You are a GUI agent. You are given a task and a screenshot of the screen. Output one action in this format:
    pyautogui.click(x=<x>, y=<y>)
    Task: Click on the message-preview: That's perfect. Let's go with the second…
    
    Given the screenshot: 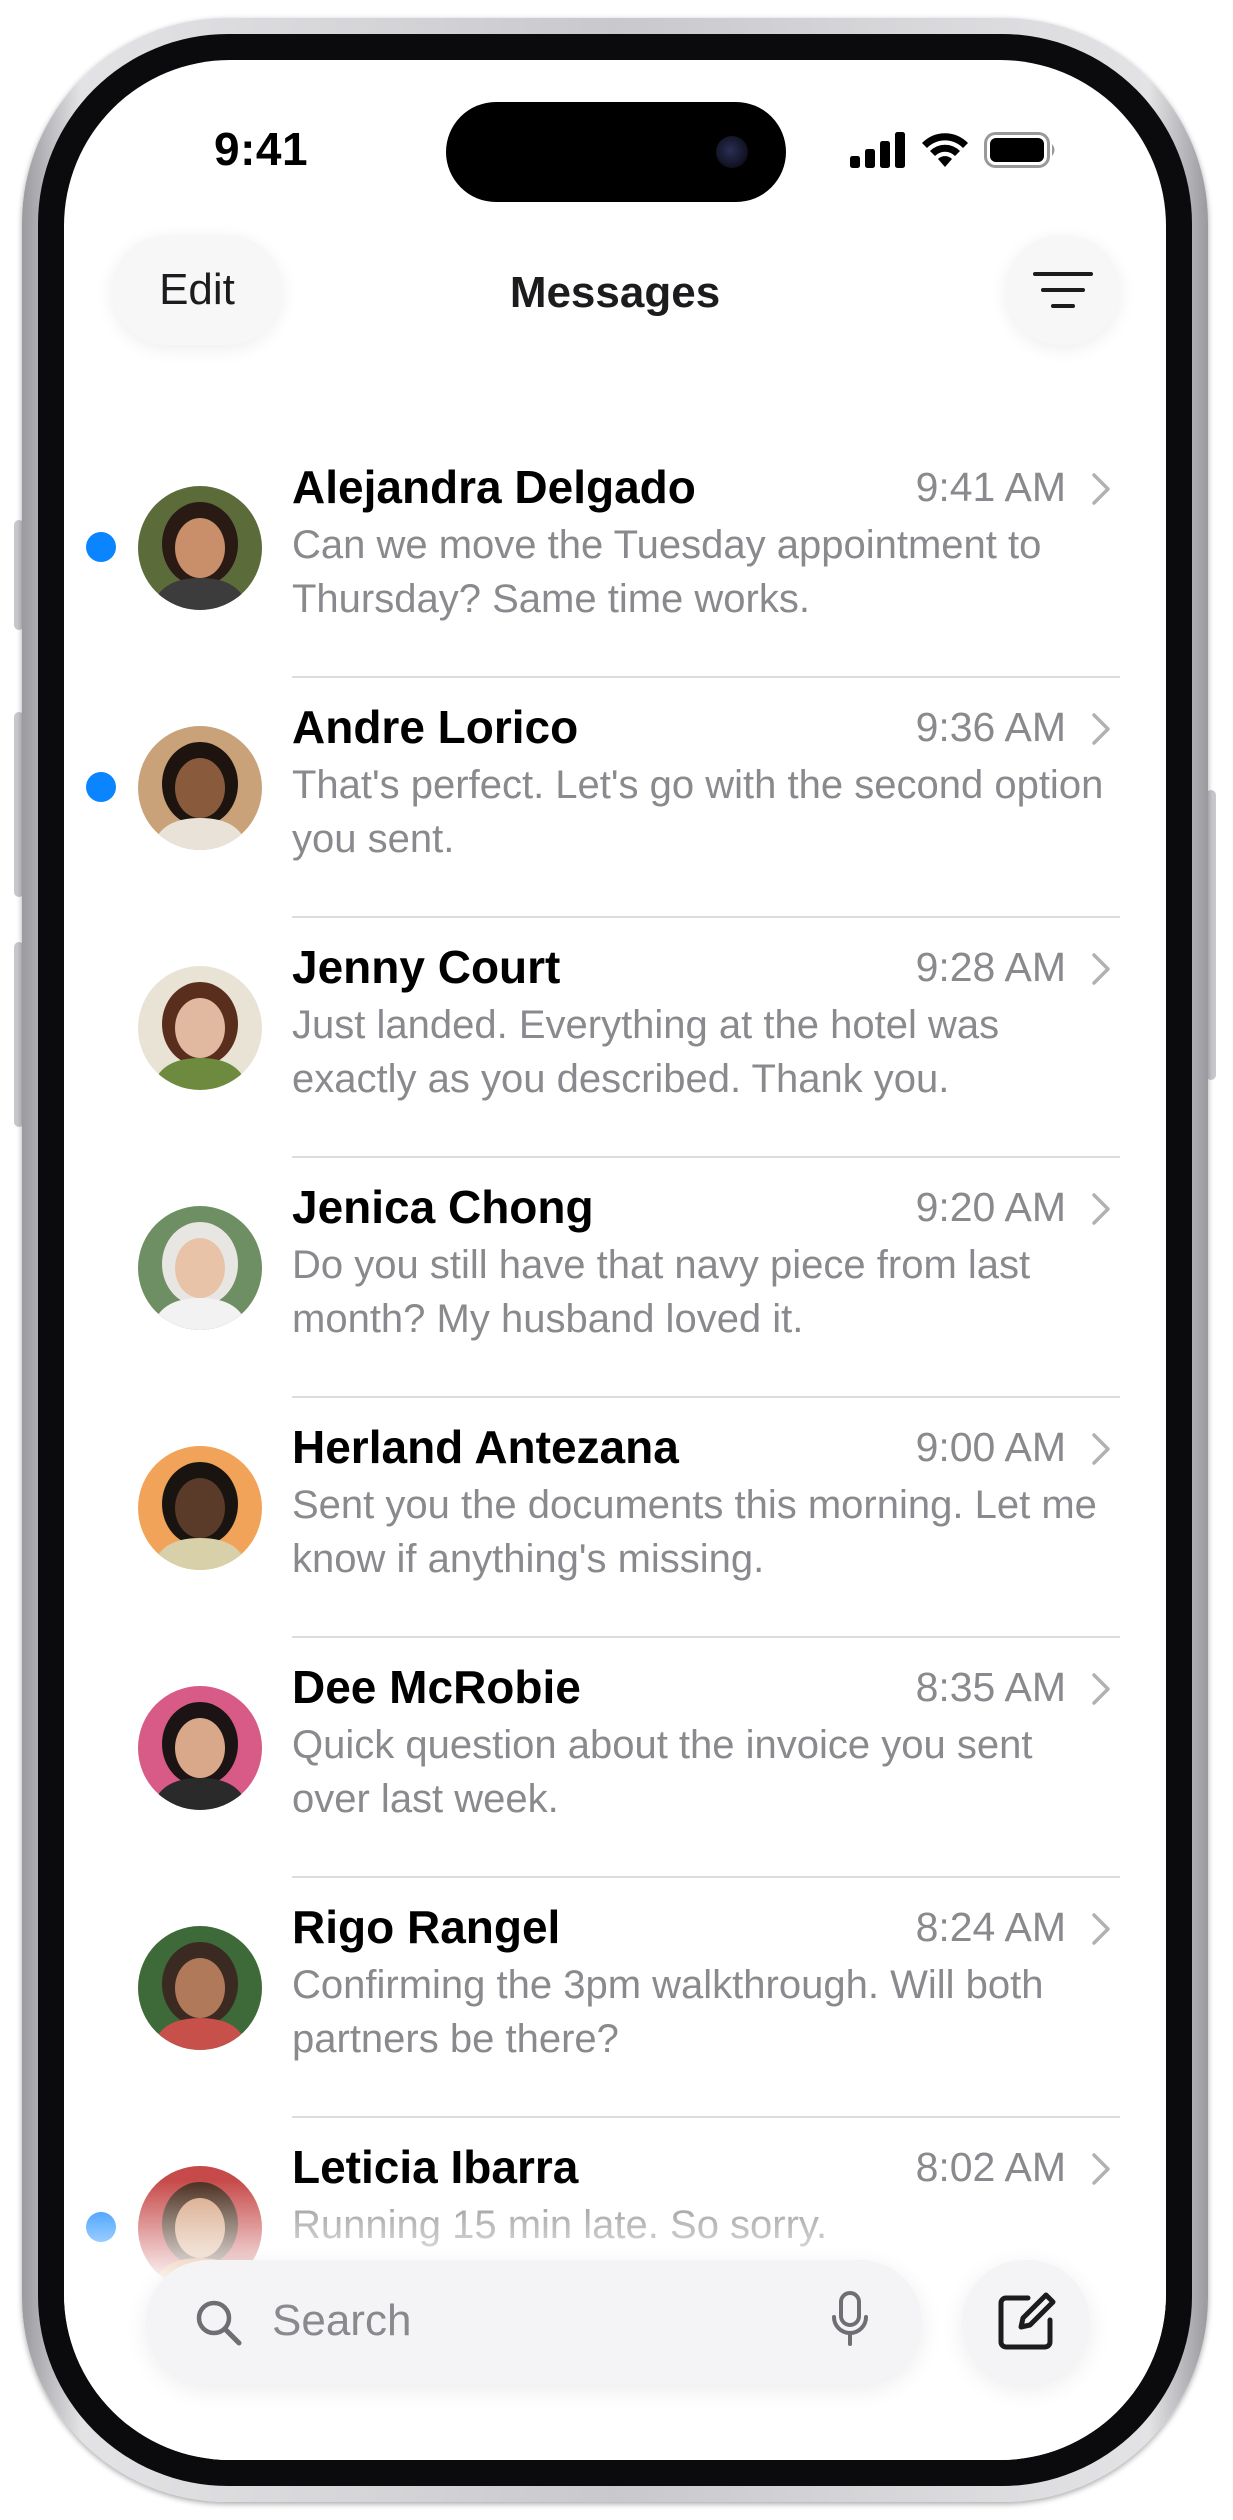 What is the action you would take?
    pyautogui.click(x=698, y=812)
    